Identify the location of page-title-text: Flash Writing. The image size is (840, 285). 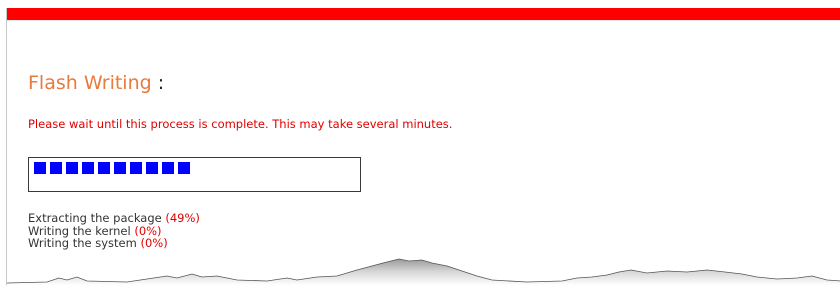
(90, 83).